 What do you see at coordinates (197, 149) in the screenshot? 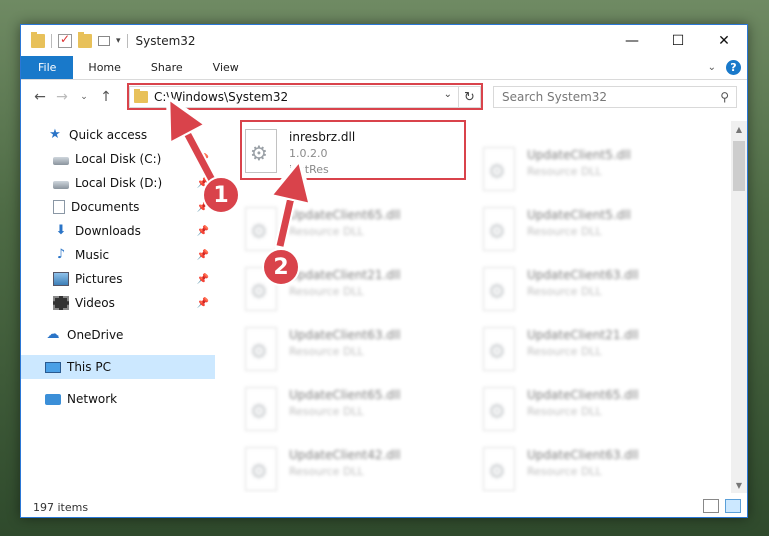
I see `arrow-to-address-inner` at bounding box center [197, 149].